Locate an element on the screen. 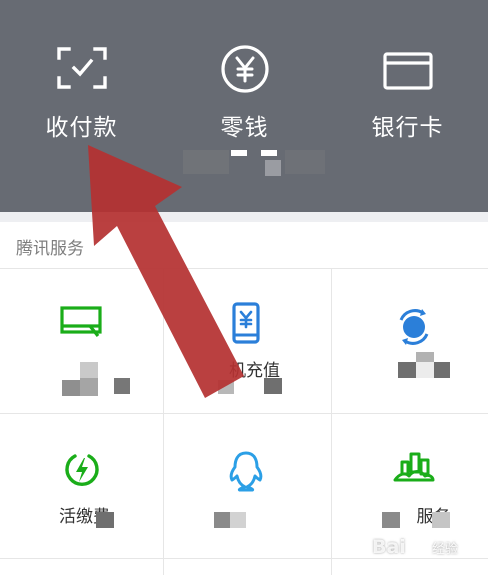  qq-penguin-icon is located at coordinates (246, 473).